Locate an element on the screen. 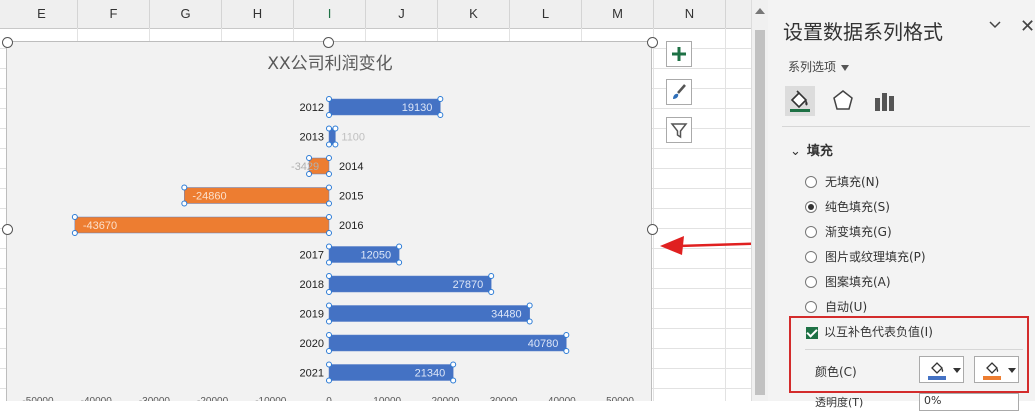 Image resolution: width=1035 pixels, height=411 pixels. radio-gradient-fill: 渐变填充(G) is located at coordinates (848, 232).